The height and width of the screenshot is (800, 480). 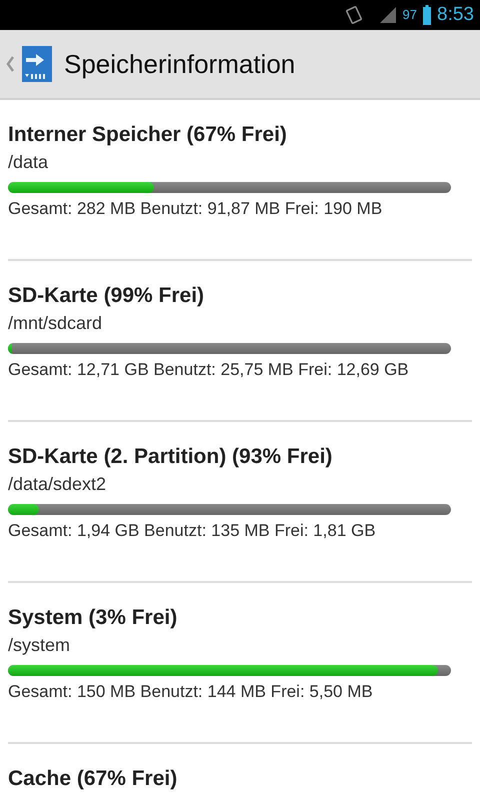 I want to click on storage-details: Gesamt: 150 MB Benutzt: 144 MB Frei: 5,50 MB, so click(x=191, y=692).